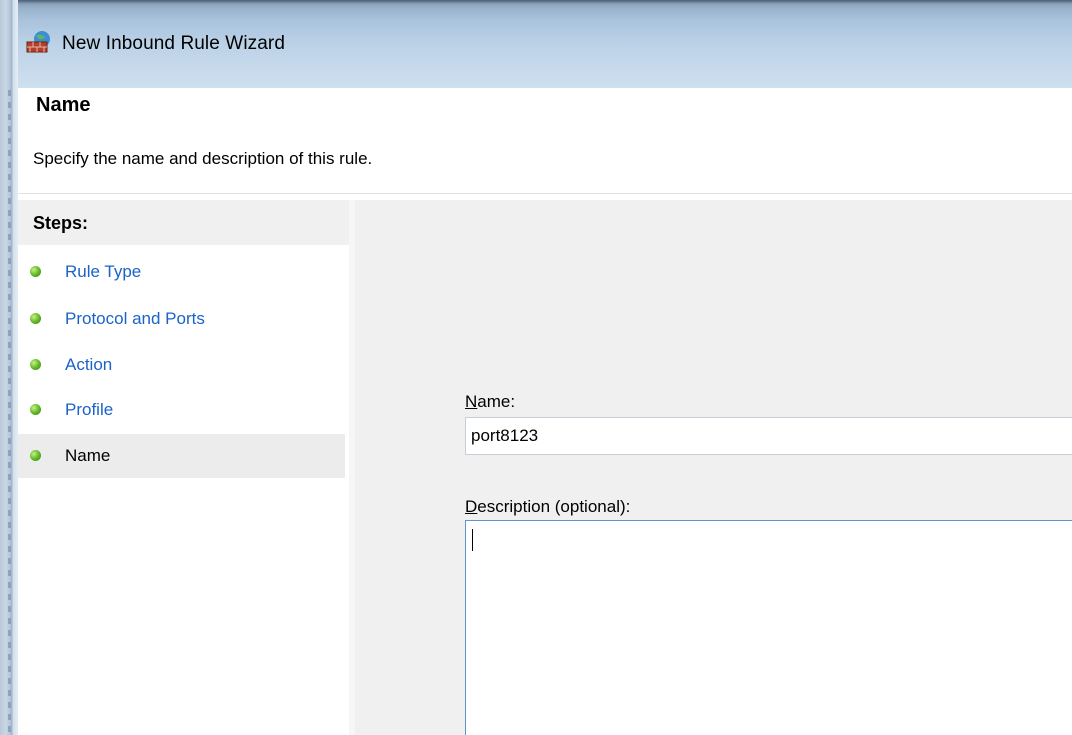 Image resolution: width=1072 pixels, height=735 pixels. What do you see at coordinates (61, 223) in the screenshot?
I see `steps-heading: Steps:` at bounding box center [61, 223].